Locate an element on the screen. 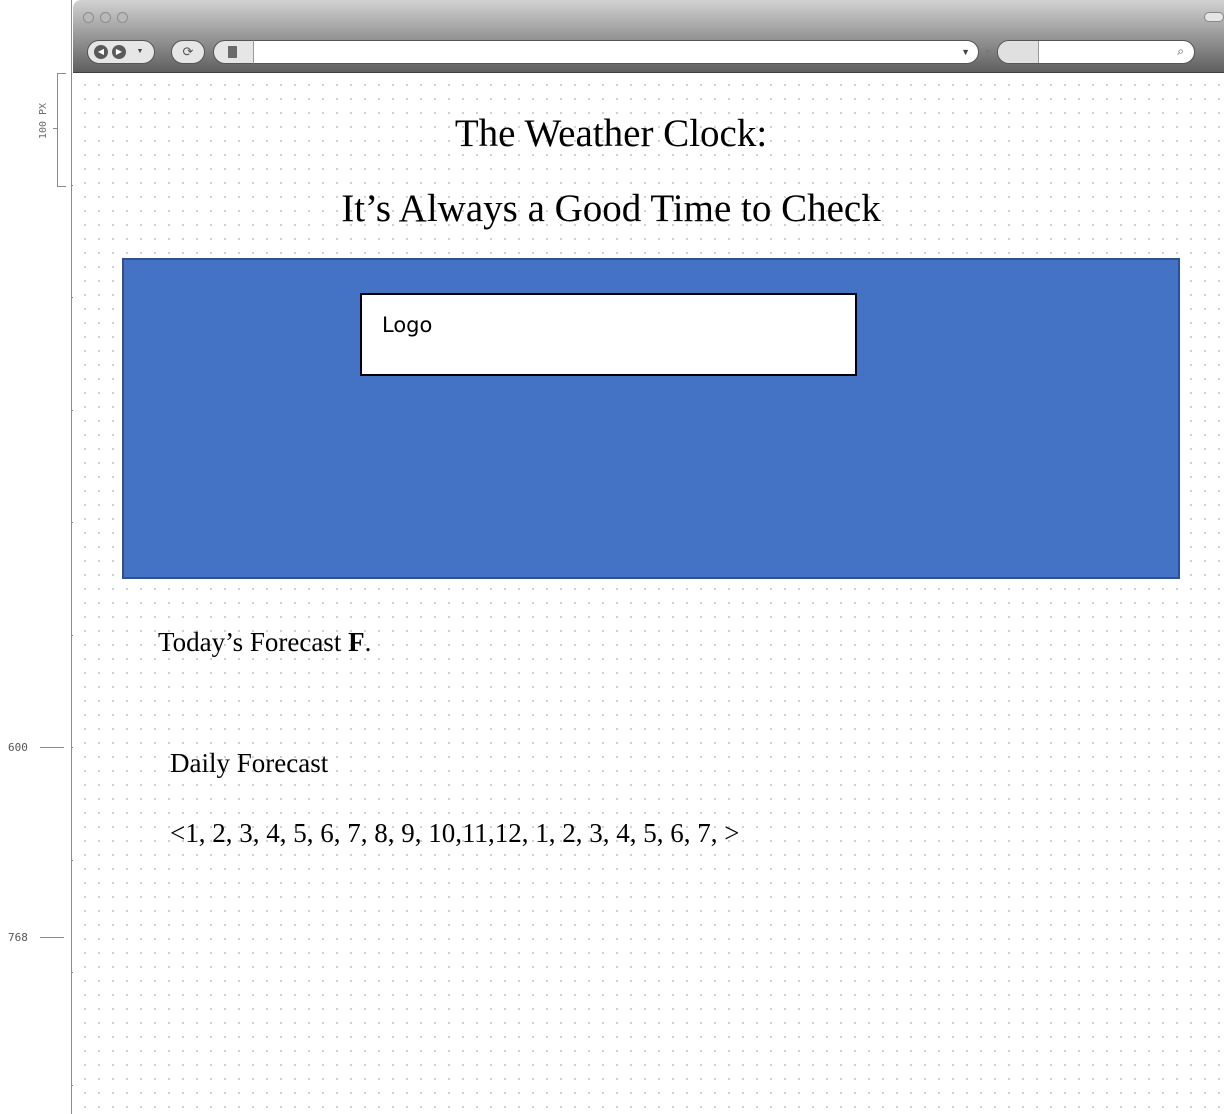  search-field: ⌕ is located at coordinates (1096, 52).